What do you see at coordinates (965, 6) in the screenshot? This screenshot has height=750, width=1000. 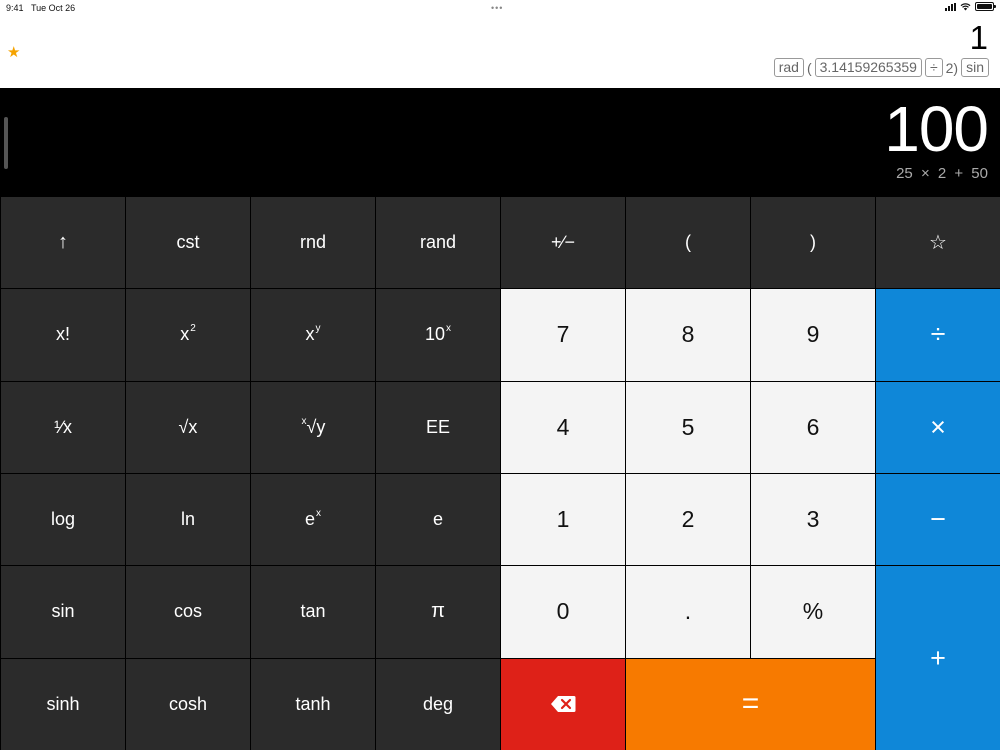 I see `wifi-icon` at bounding box center [965, 6].